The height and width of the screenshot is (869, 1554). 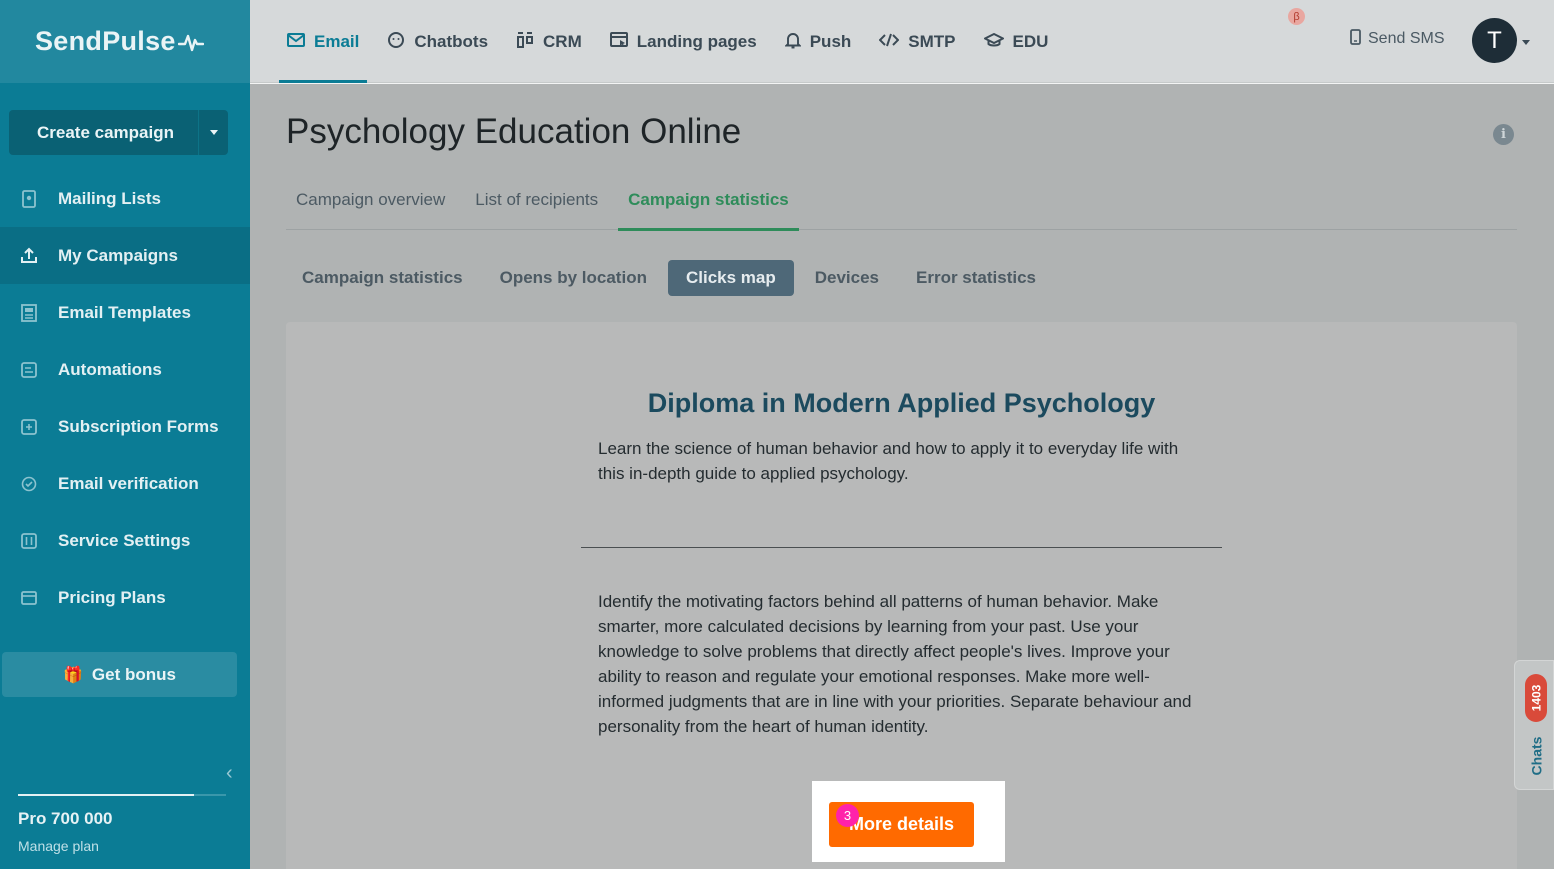 I want to click on graduation-cap-icon, so click(x=993, y=42).